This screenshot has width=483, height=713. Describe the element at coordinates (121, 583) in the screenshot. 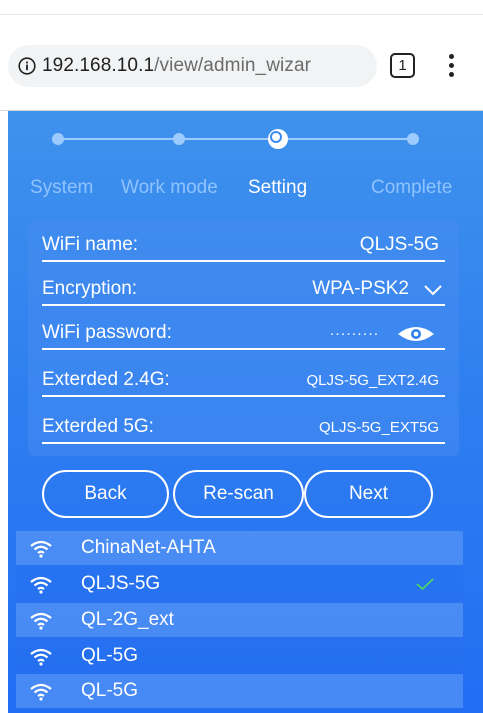

I see `network-ssid: QLJS-5G` at that location.